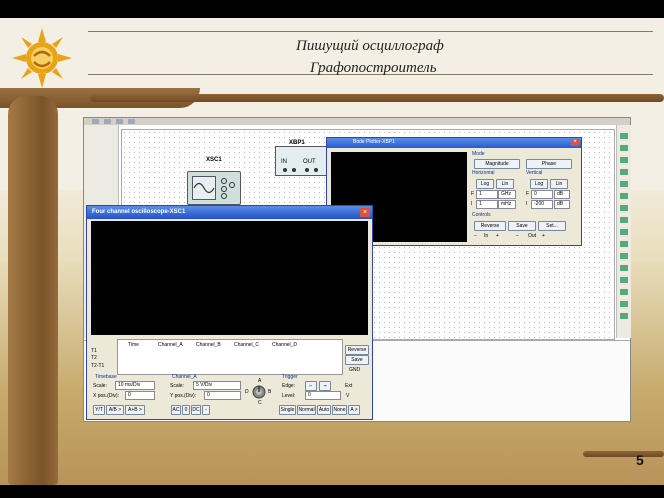  I want to click on oscilloscope-icon, so click(214, 188).